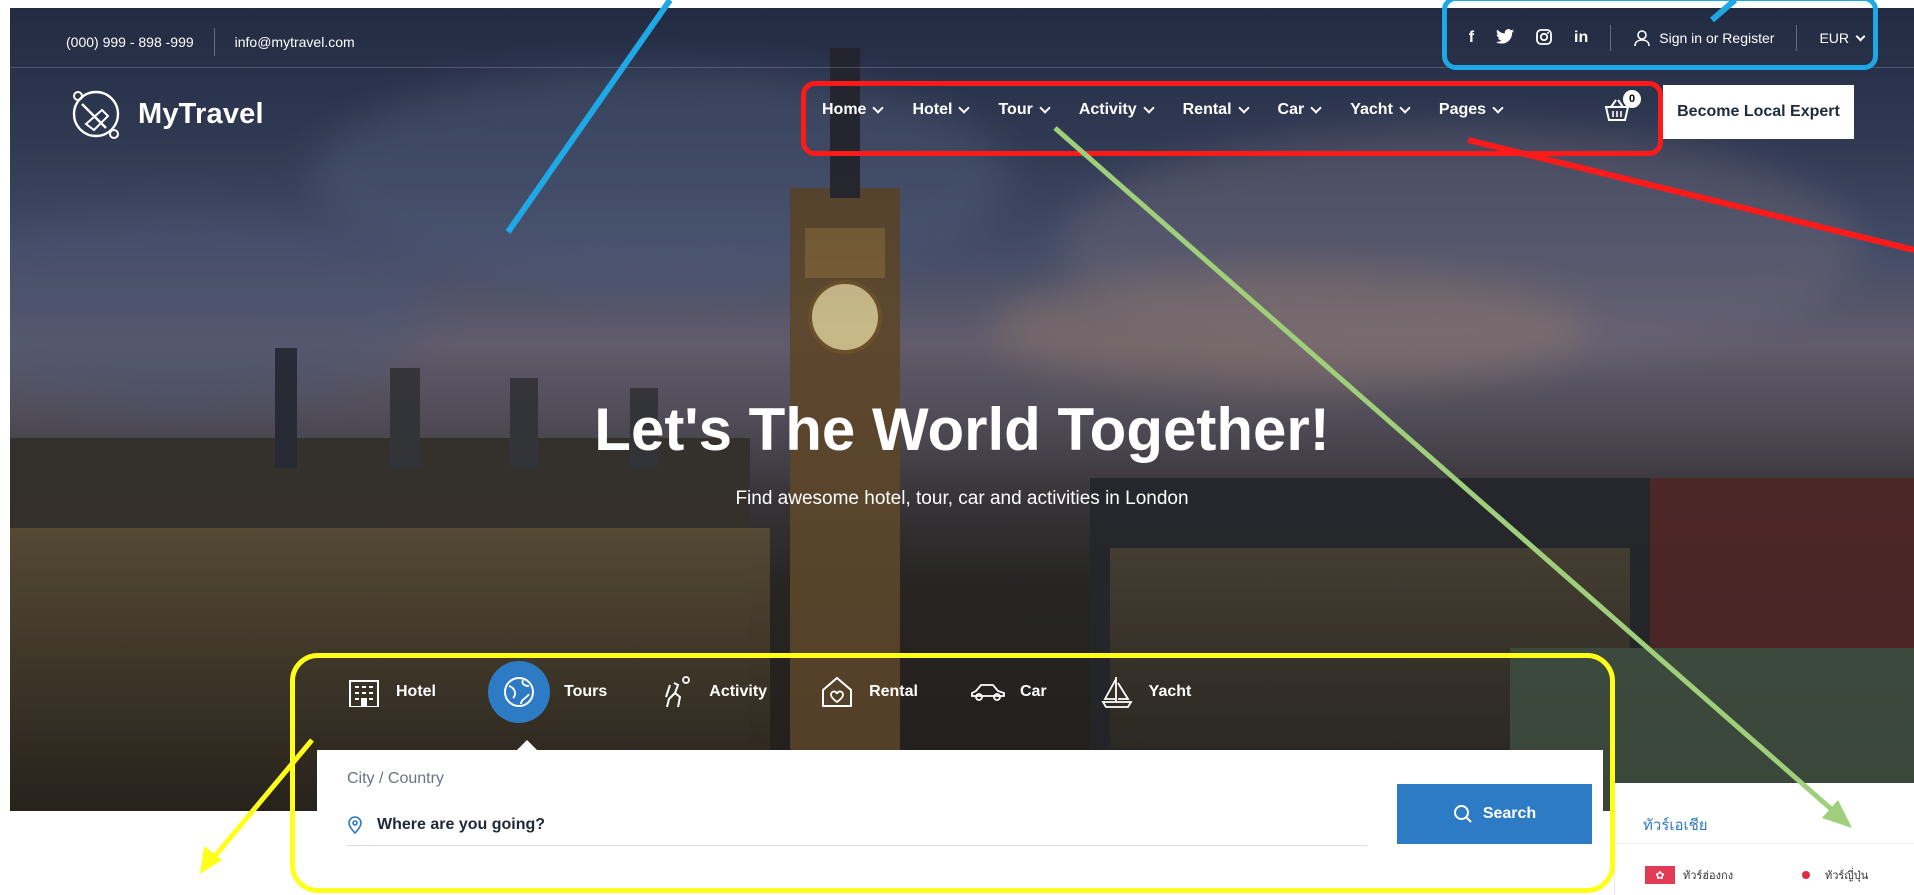 The height and width of the screenshot is (895, 1914). Describe the element at coordinates (1291, 109) in the screenshot. I see `nav-item-label: Car` at that location.